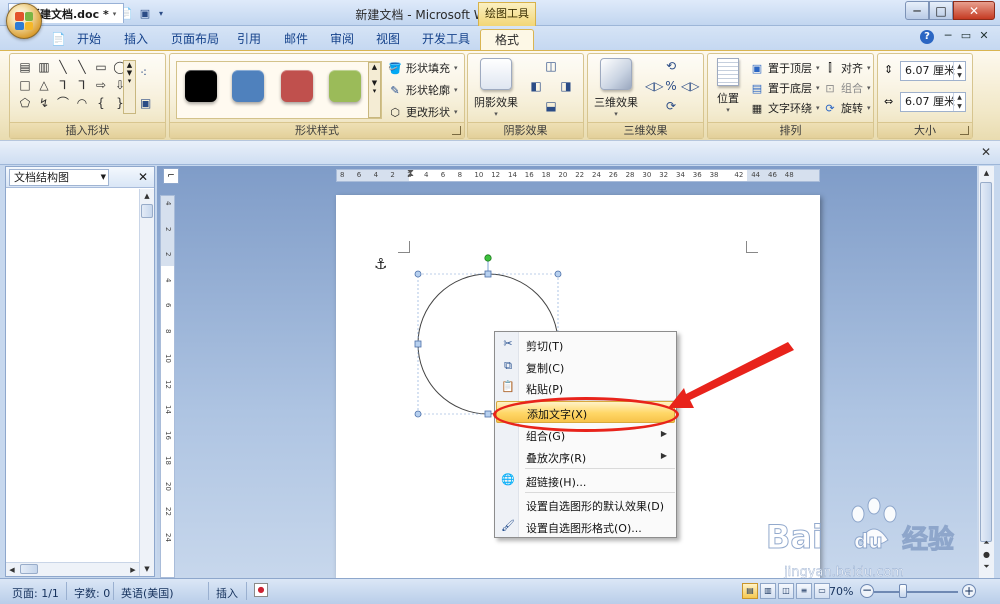 Image resolution: width=1000 pixels, height=604 pixels. I want to click on text-wrap-button: ▦ 文字环绕 ▾, so click(785, 108).